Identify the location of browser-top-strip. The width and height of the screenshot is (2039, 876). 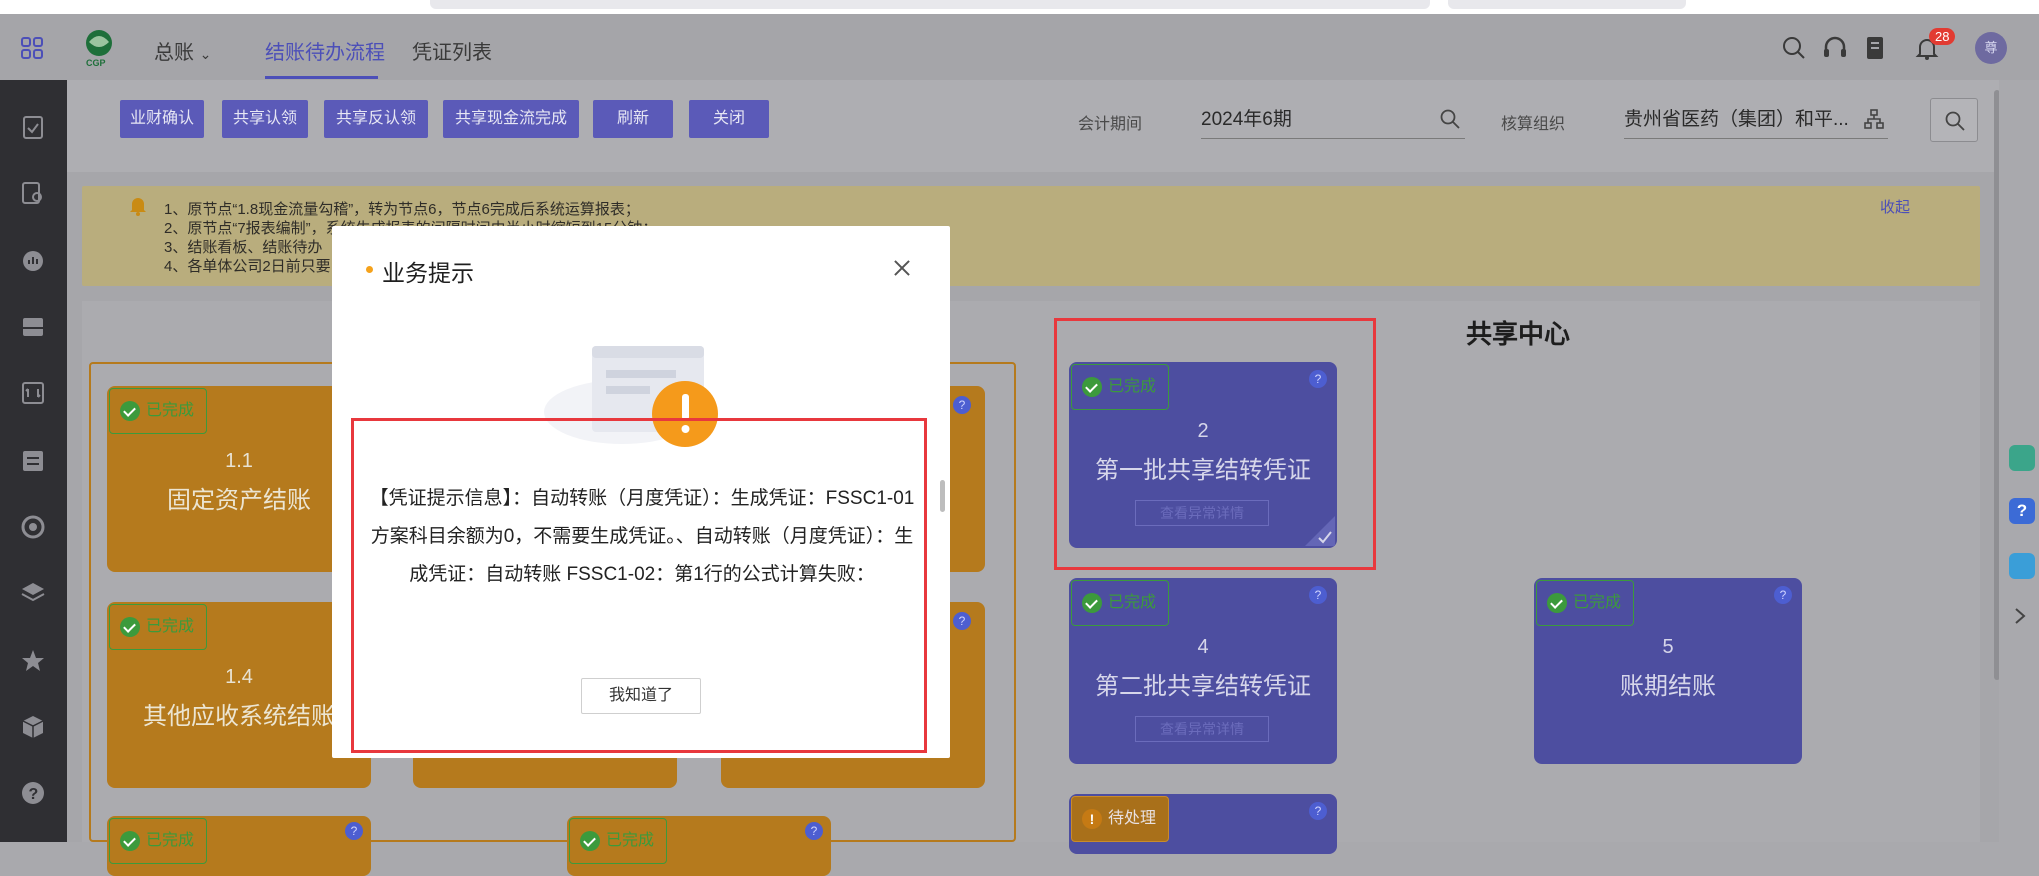
(1019, 7).